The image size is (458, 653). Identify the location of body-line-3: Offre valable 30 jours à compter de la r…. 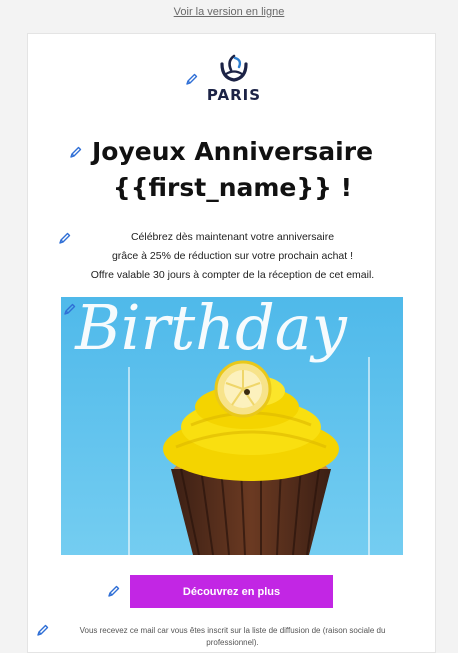
(232, 275).